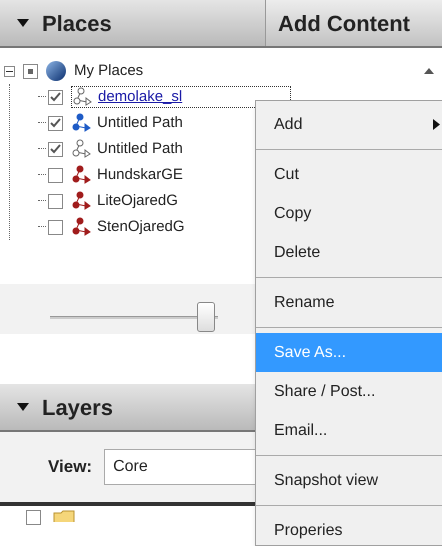  Describe the element at coordinates (137, 201) in the screenshot. I see `tree-item: LiteOjaredG` at that location.